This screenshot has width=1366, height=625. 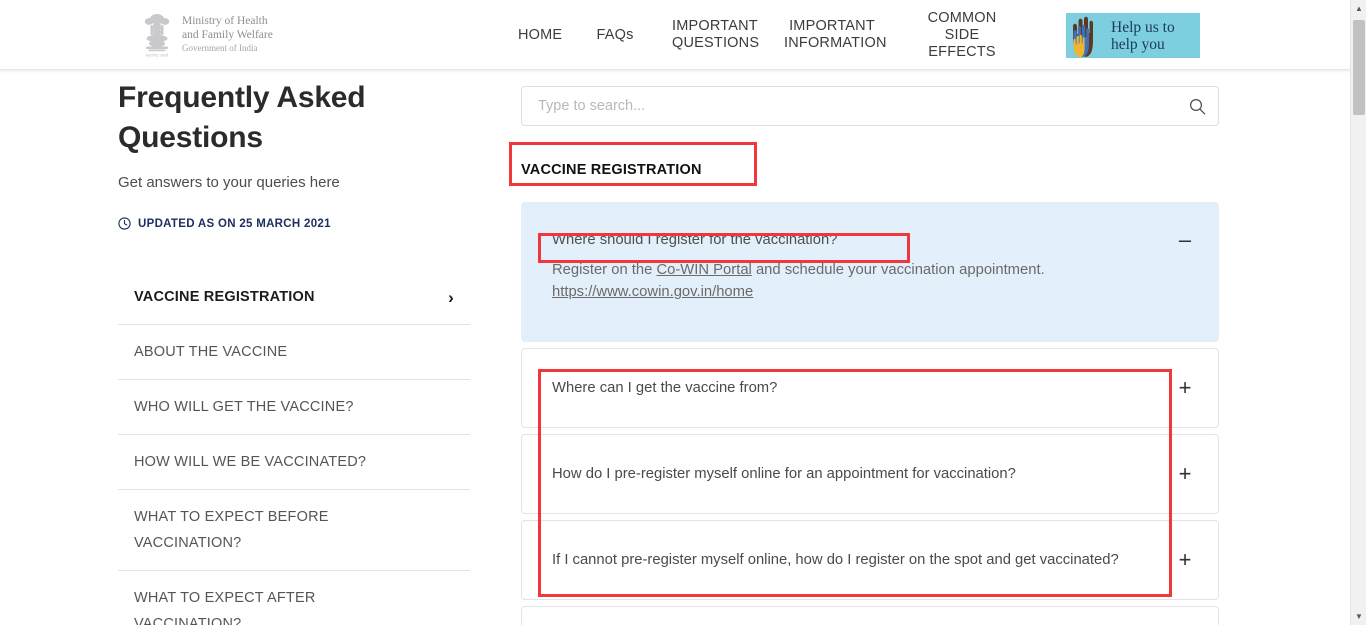 I want to click on scrollbar-up-arrow-icon: ▲, so click(x=1358, y=8).